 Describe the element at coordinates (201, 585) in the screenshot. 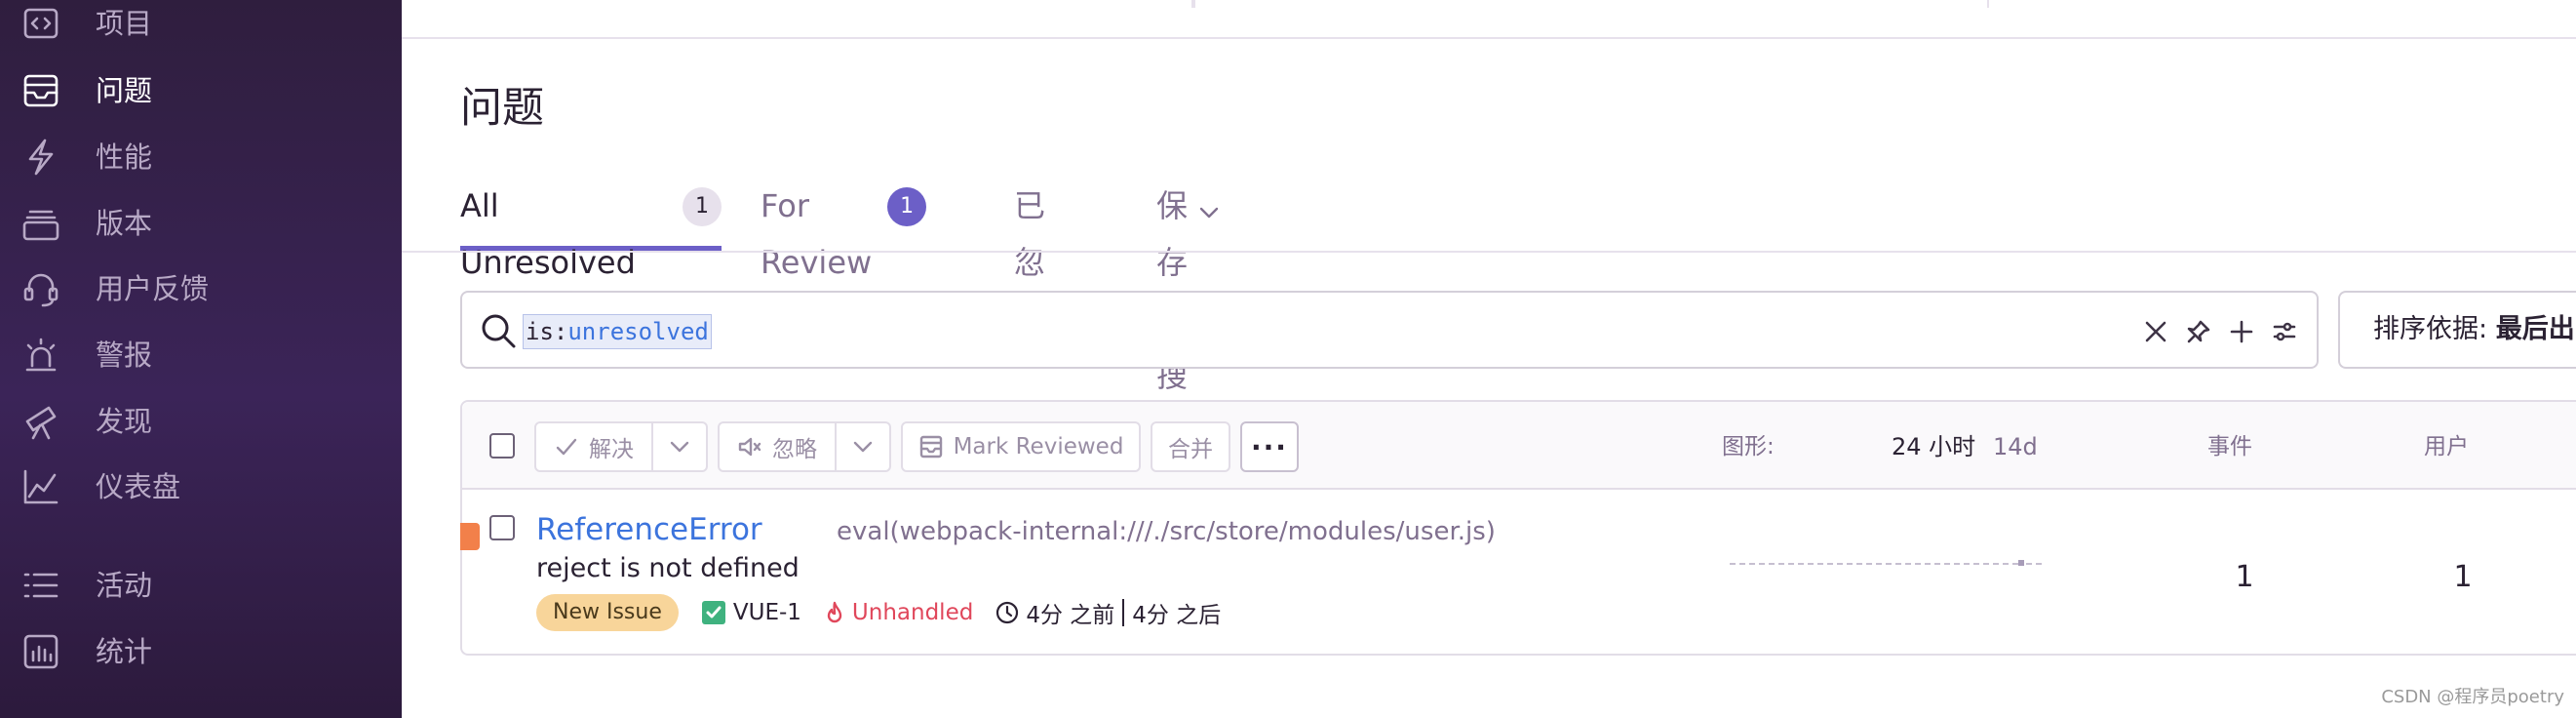

I see `sidebar-item-activity: 活动` at that location.